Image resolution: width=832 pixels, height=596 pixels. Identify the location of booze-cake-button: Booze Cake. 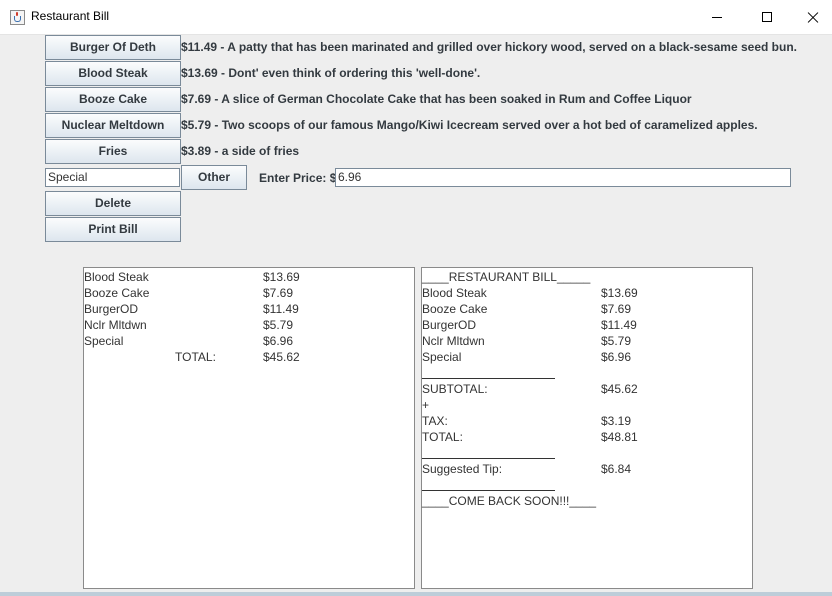
(113, 99).